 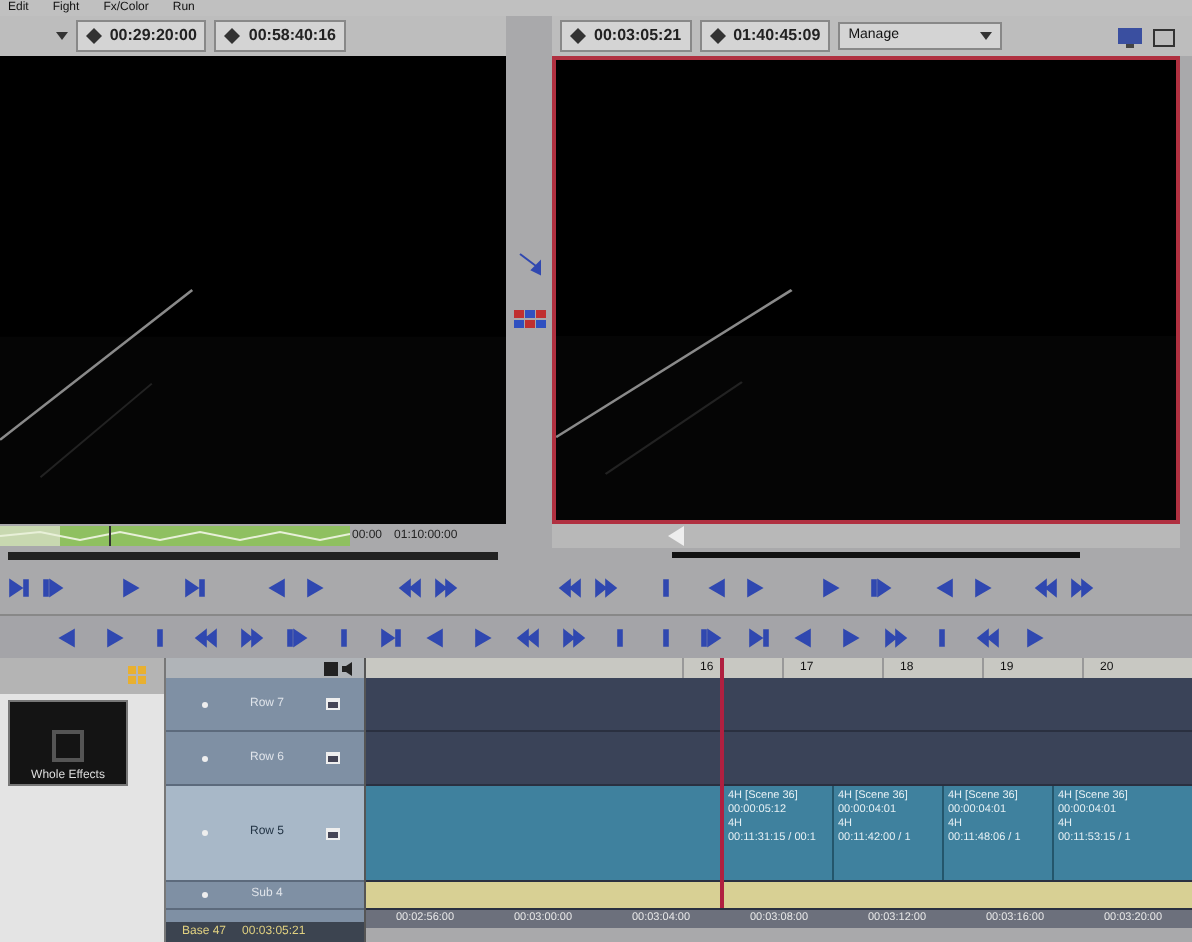 What do you see at coordinates (54, 588) in the screenshot?
I see `play-in-icon` at bounding box center [54, 588].